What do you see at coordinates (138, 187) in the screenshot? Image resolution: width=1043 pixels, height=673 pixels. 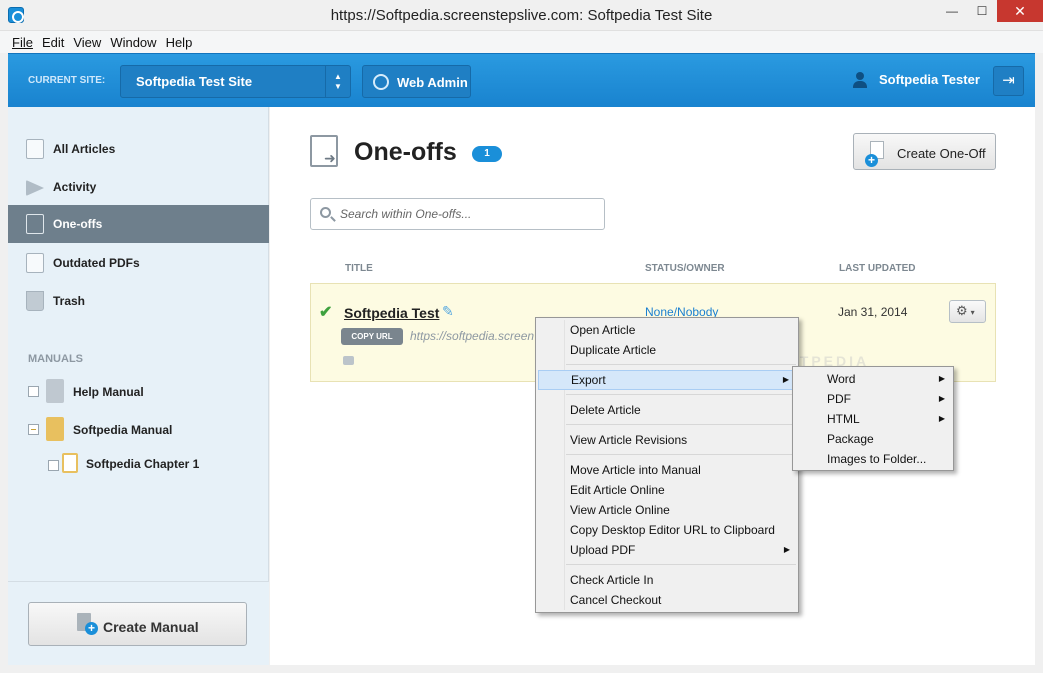 I see `sidebar-item-activity: Activity` at bounding box center [138, 187].